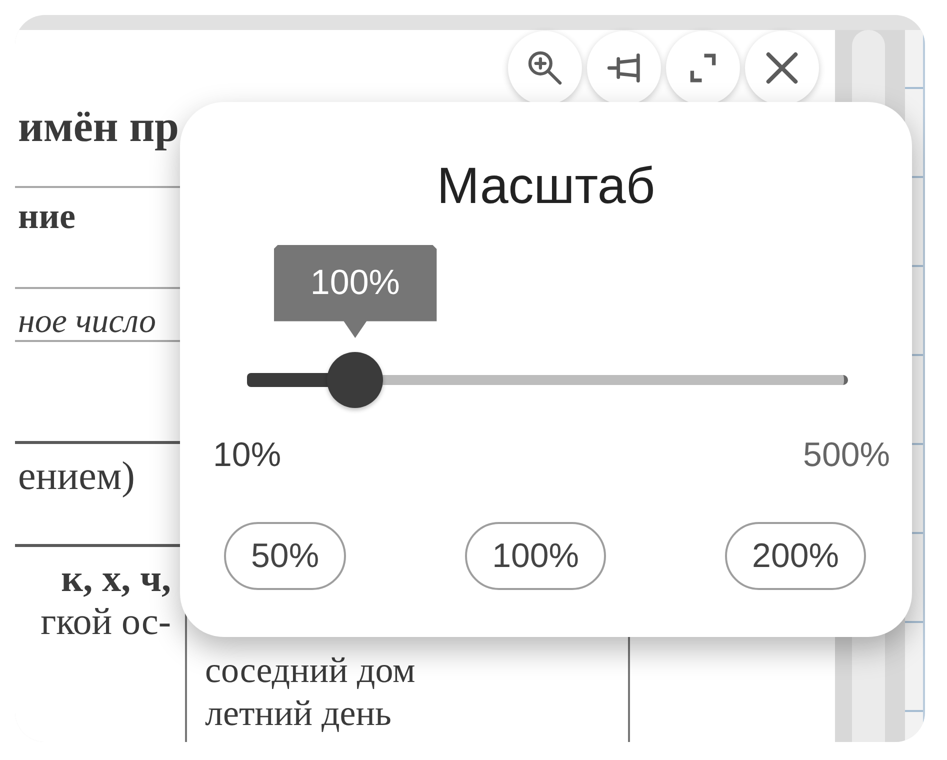 This screenshot has width=947, height=760. Describe the element at coordinates (355, 380) in the screenshot. I see `slider-thumb` at that location.